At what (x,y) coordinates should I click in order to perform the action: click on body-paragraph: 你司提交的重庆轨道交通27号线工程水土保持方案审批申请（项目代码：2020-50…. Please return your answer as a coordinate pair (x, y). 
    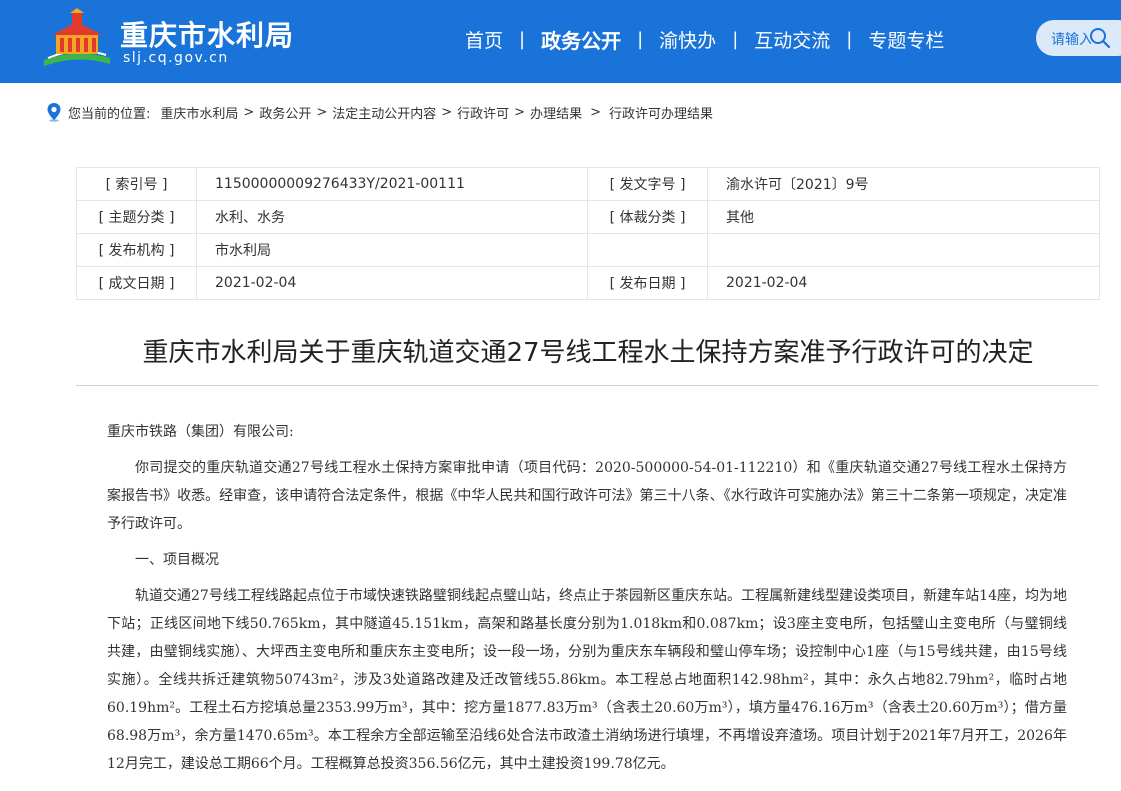
    Looking at the image, I should click on (587, 496).